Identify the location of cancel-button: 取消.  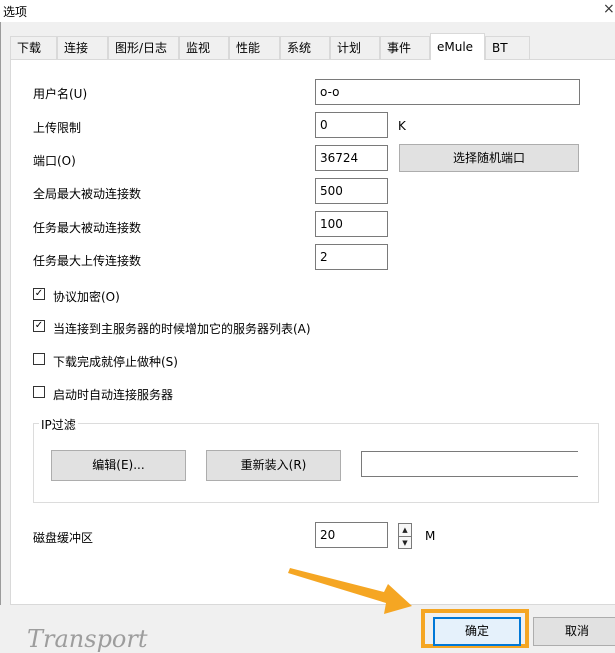
(574, 631).